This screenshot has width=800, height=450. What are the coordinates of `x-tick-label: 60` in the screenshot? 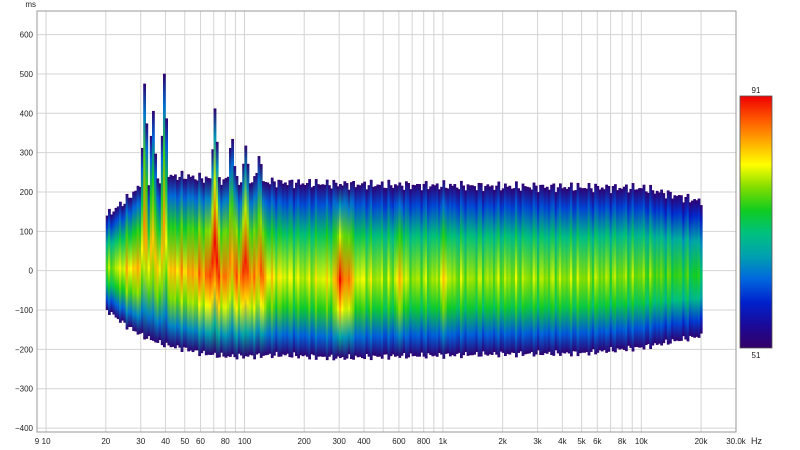 It's located at (200, 441).